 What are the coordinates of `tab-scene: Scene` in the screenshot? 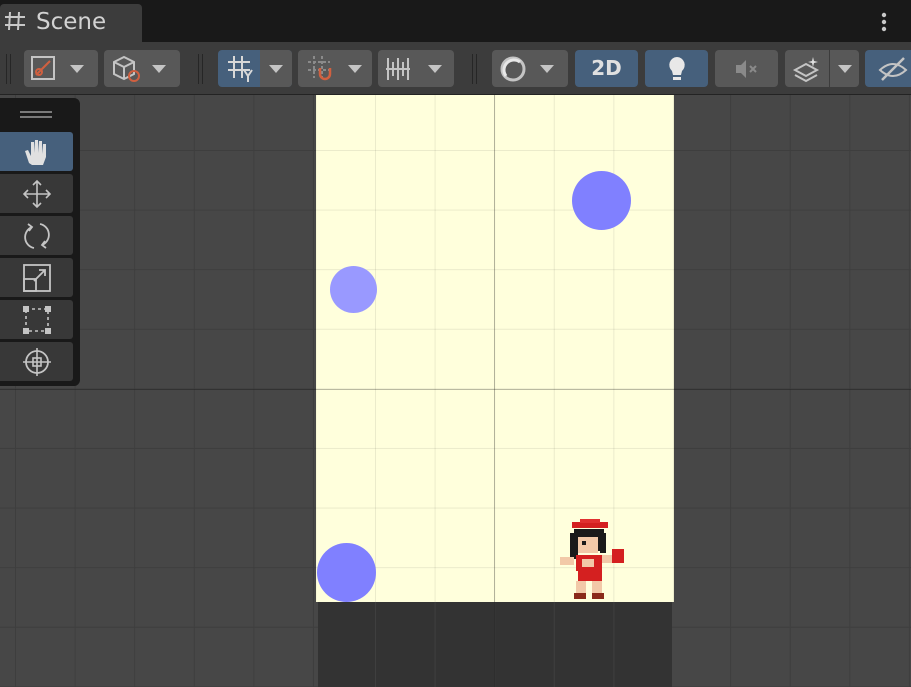 It's located at (71, 23).